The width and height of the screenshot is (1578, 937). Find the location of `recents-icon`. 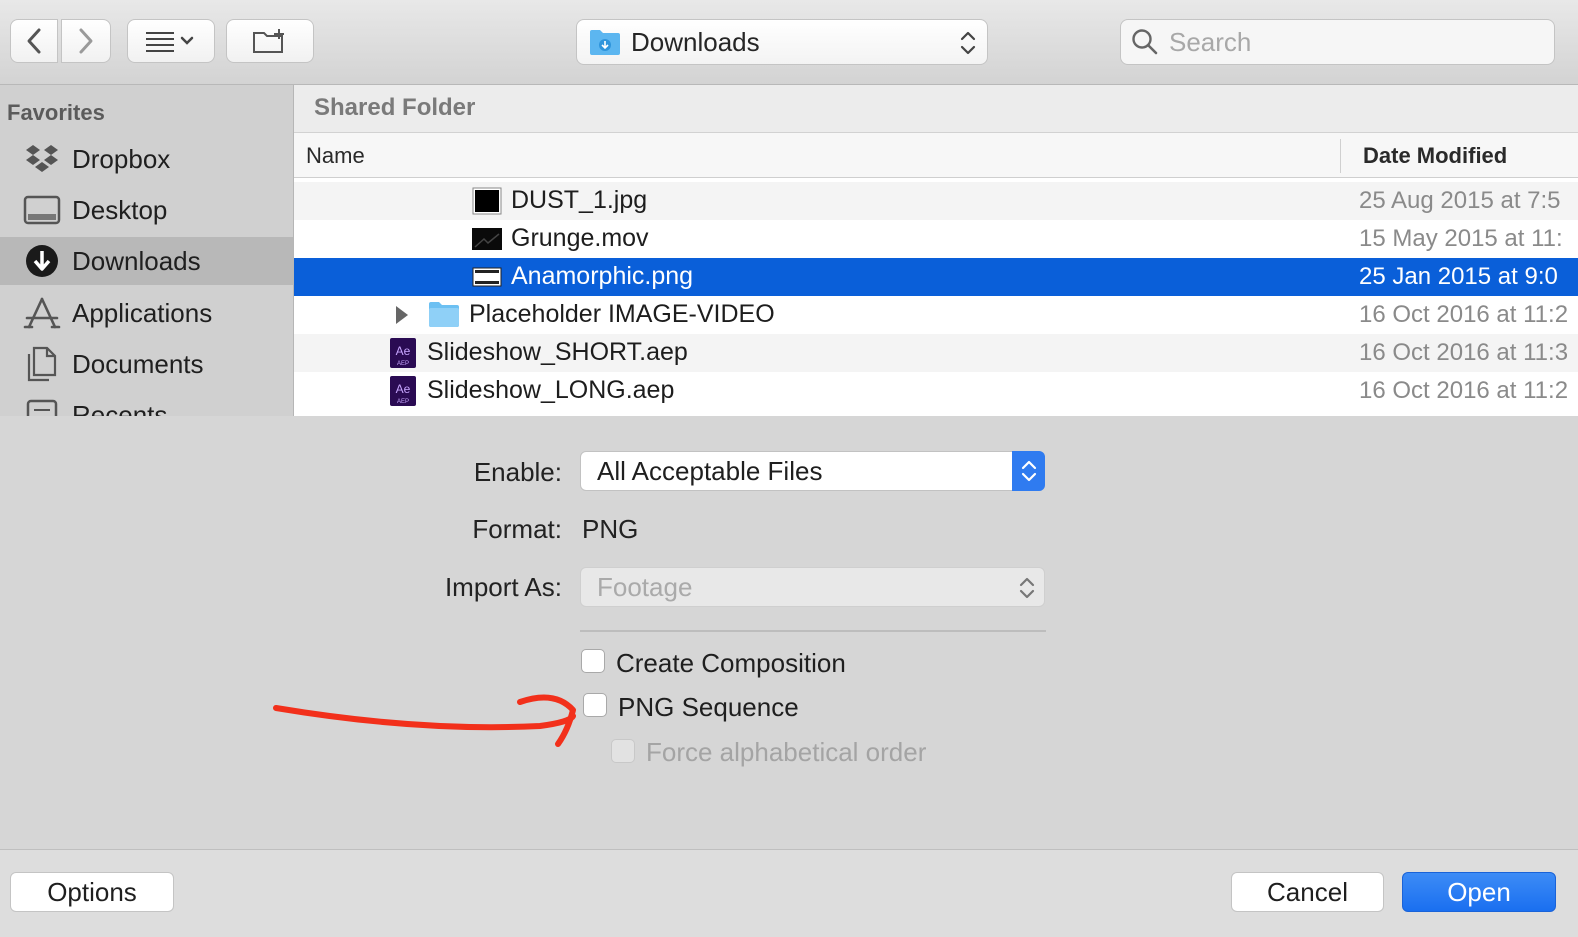

recents-icon is located at coordinates (42, 405).